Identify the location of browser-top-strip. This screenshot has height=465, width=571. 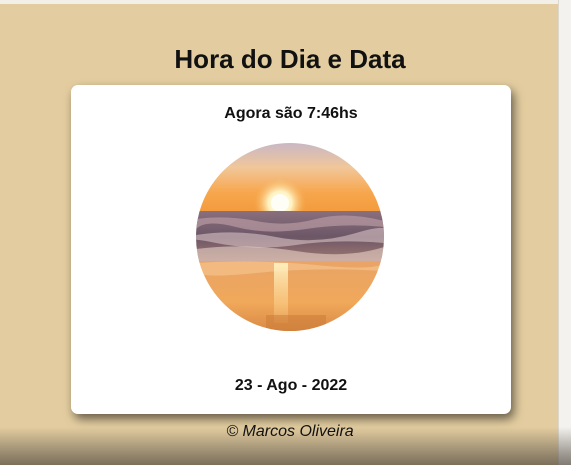
(285, 2).